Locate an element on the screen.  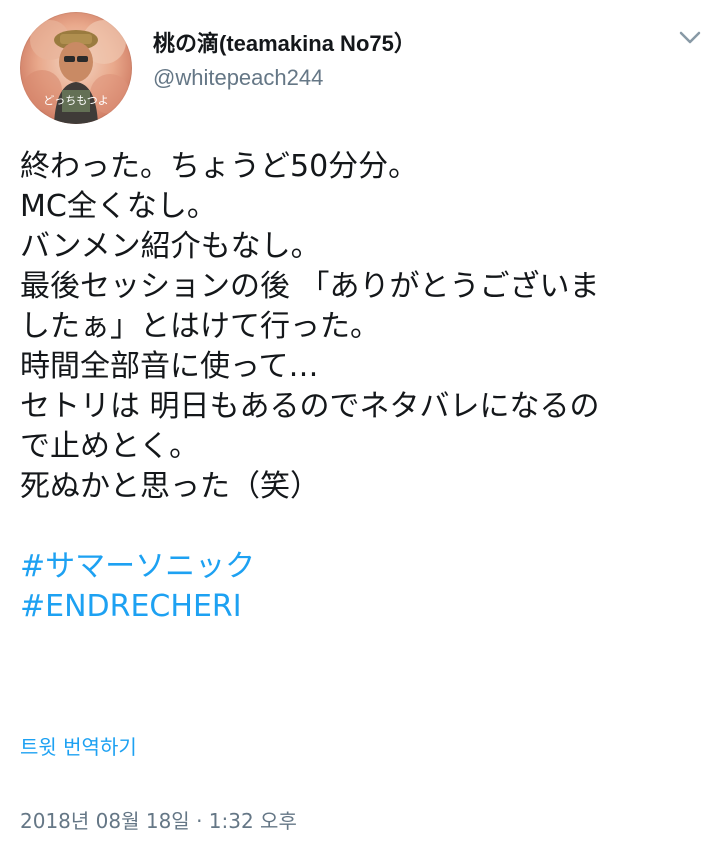
tweet-line: 最後セッションの後 「ありがとうございま is located at coordinates (310, 286).